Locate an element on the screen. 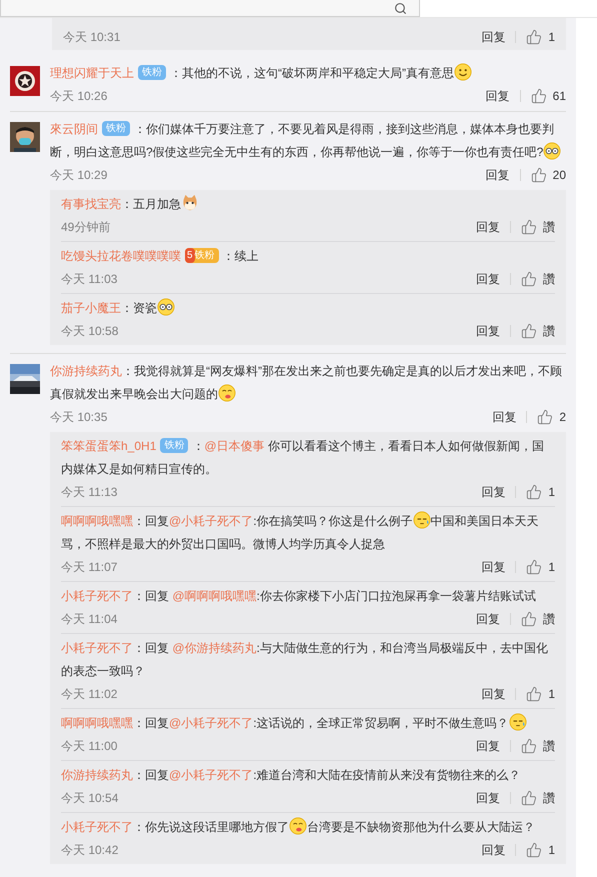 The height and width of the screenshot is (877, 597). comment-text: 小耗子死不了：你先说这段话里哪地方假了 台湾要是不缺物资那他为什么要从大陆运？ is located at coordinates (308, 827).